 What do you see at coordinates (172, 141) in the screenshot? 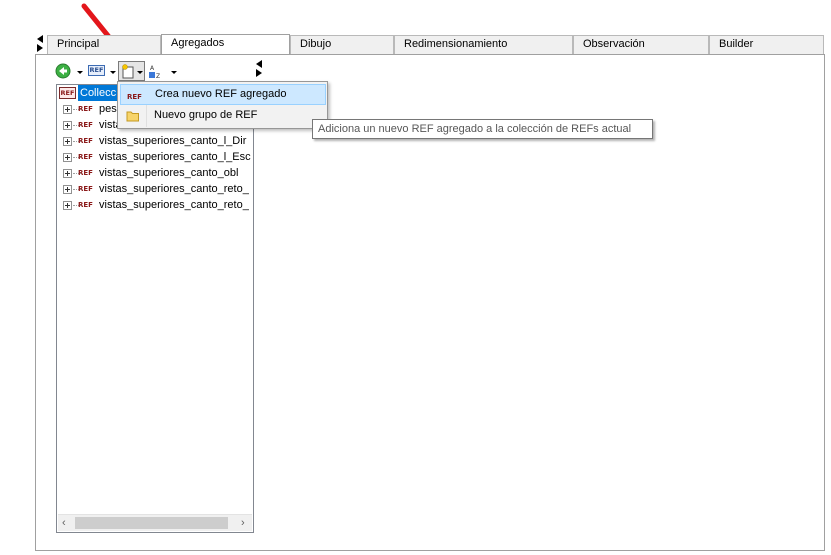
I see `tree-item-label: vistas_superiores_canto_l_Dir` at bounding box center [172, 141].